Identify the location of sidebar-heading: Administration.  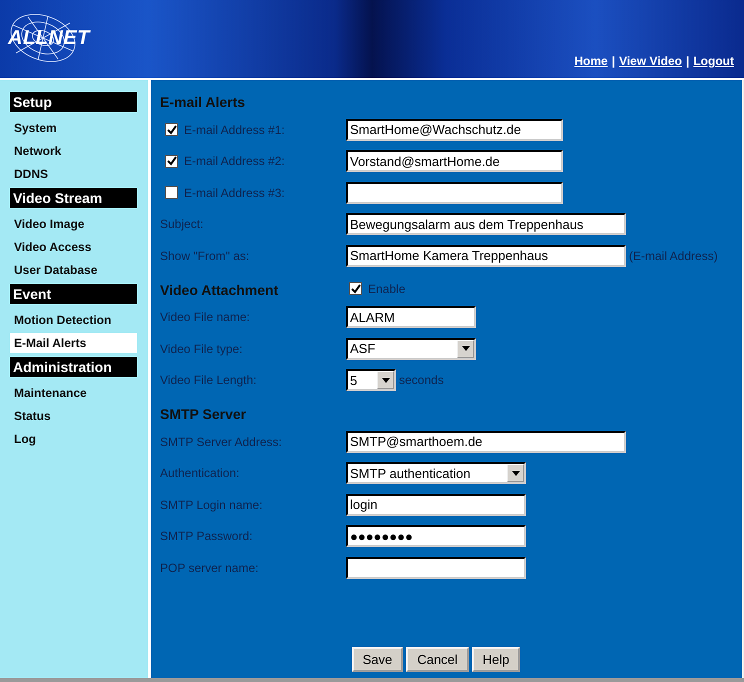
(73, 367).